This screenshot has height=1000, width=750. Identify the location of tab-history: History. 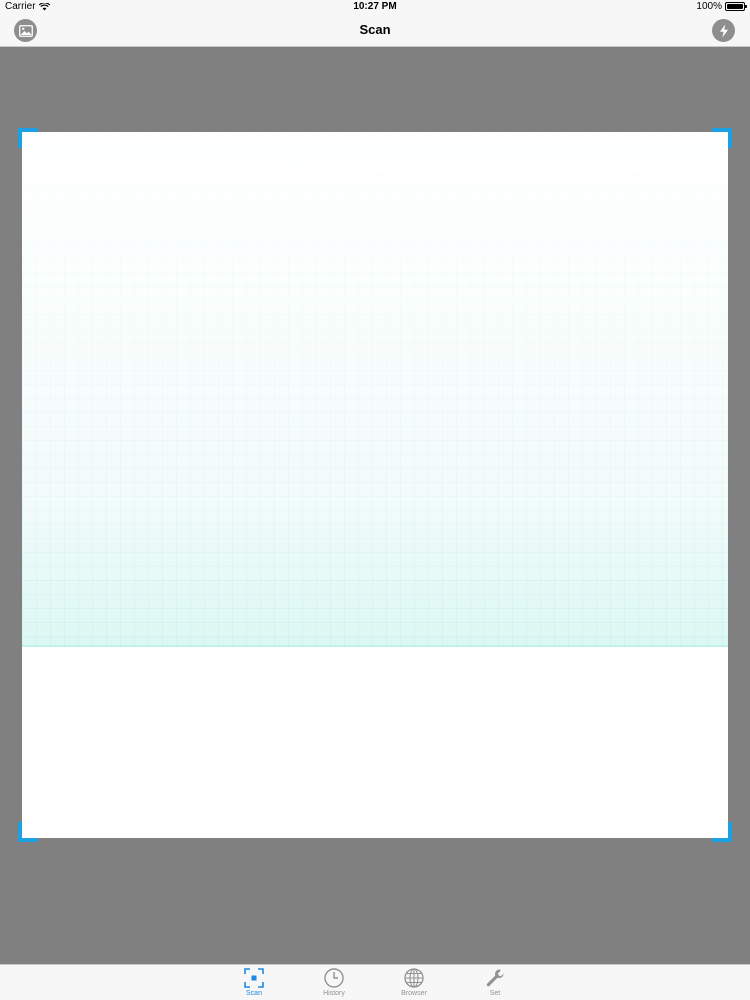
(334, 983).